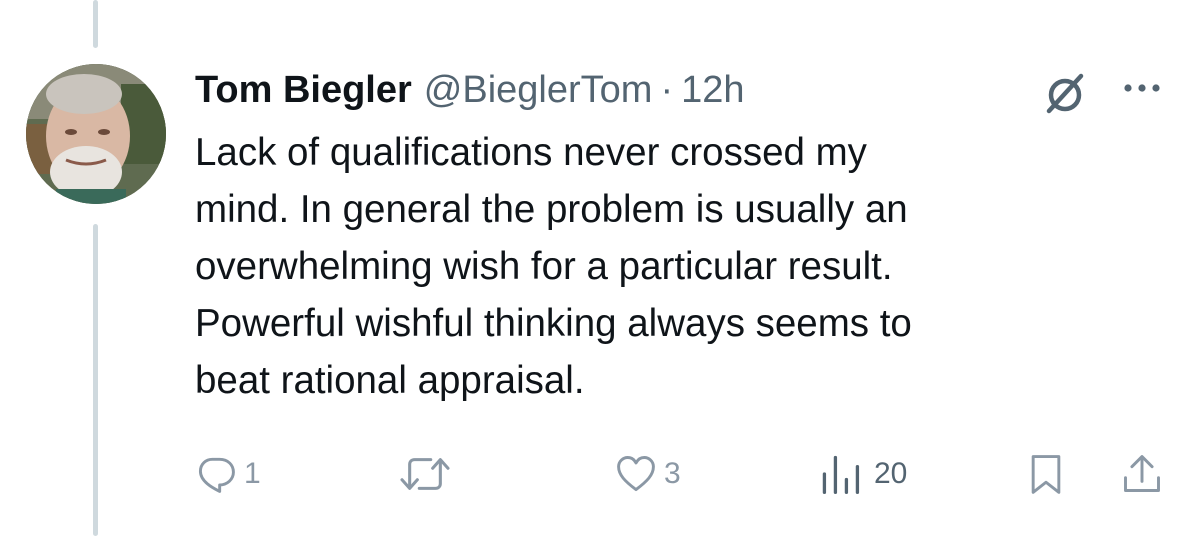  I want to click on like-button: 3, so click(647, 474).